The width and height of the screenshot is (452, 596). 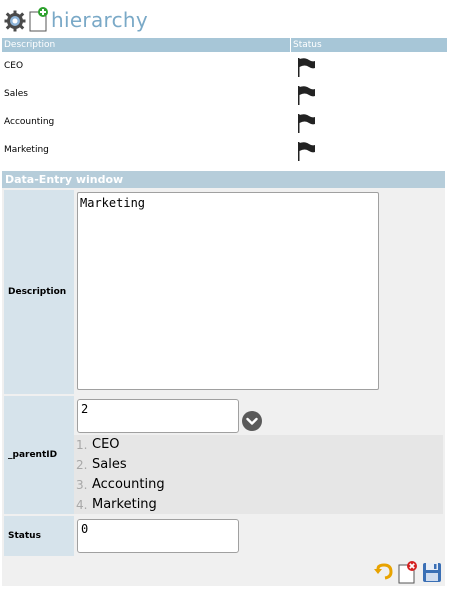 What do you see at coordinates (14, 66) in the screenshot?
I see `row-description: CEO` at bounding box center [14, 66].